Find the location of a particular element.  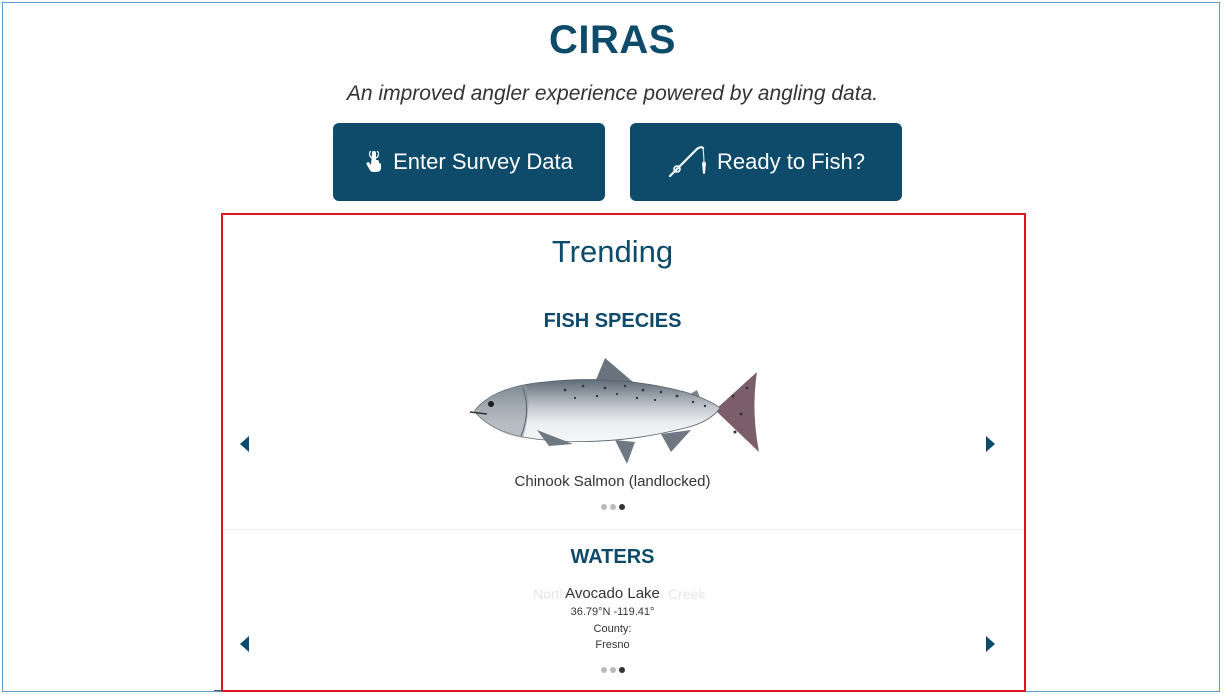

waters-pager-dot-active is located at coordinates (621, 670).